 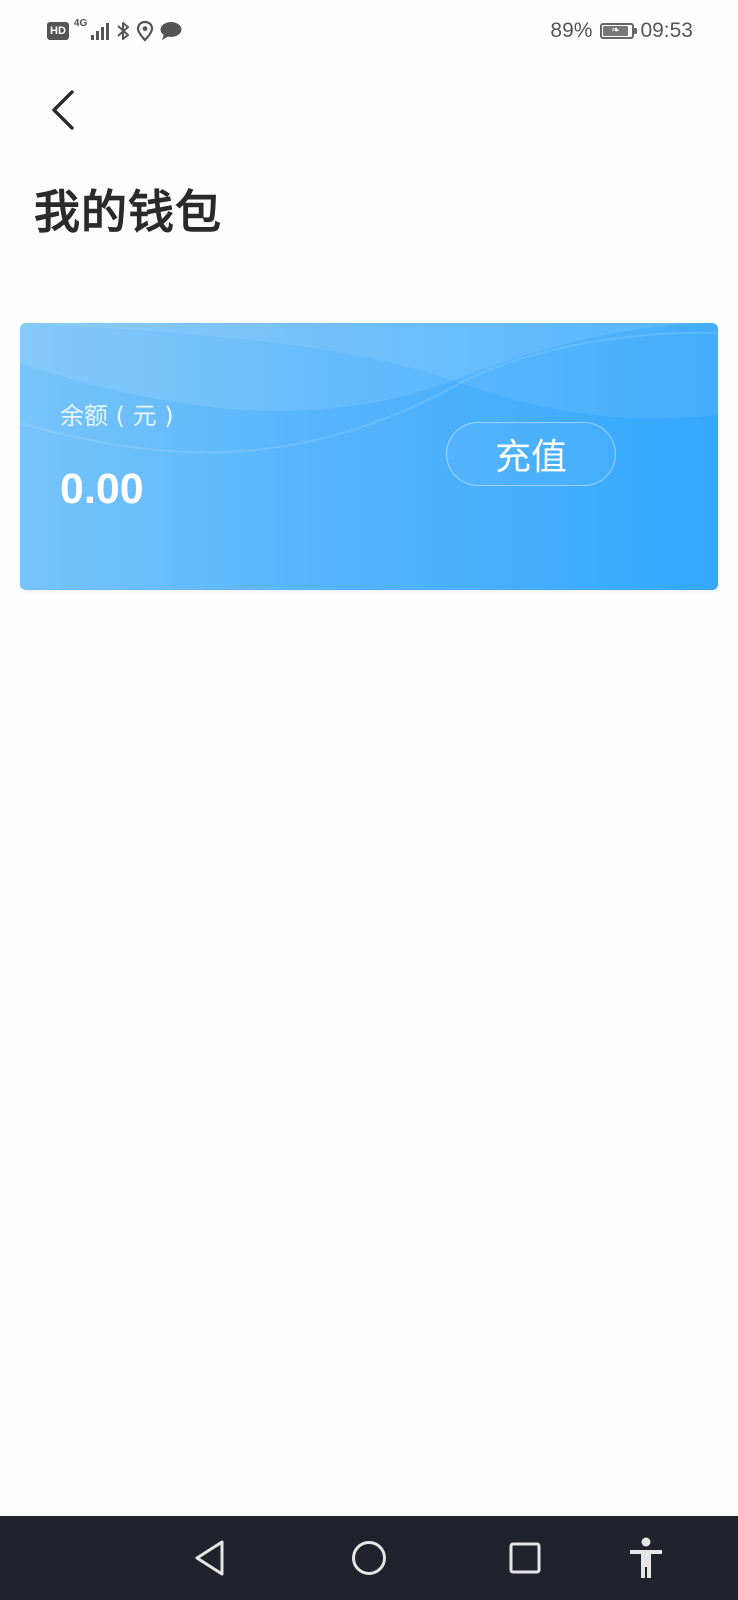 I want to click on message-icon, so click(x=171, y=31).